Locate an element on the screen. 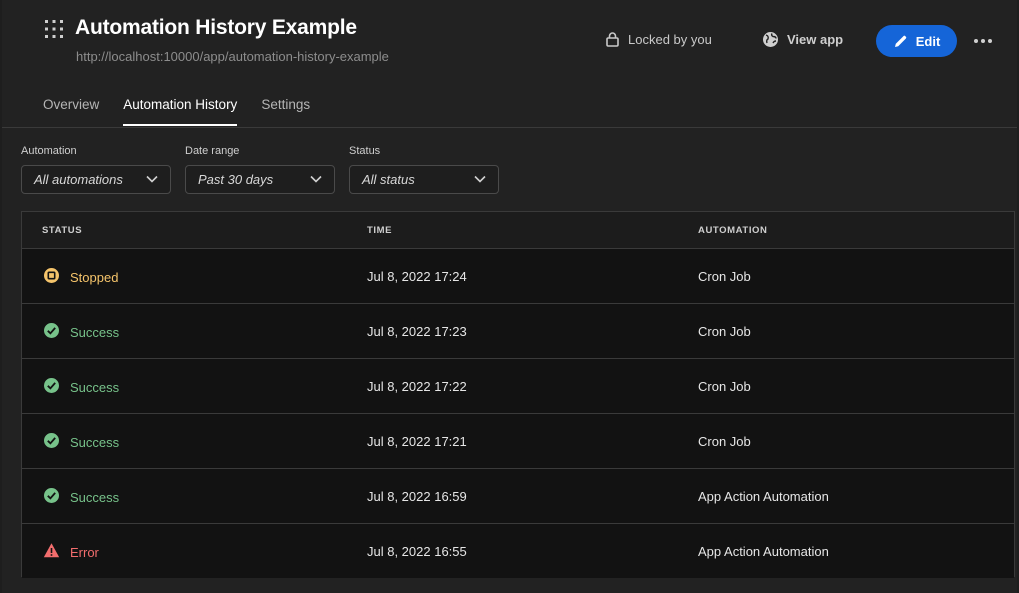  status-cell: Stopped is located at coordinates (80, 277).